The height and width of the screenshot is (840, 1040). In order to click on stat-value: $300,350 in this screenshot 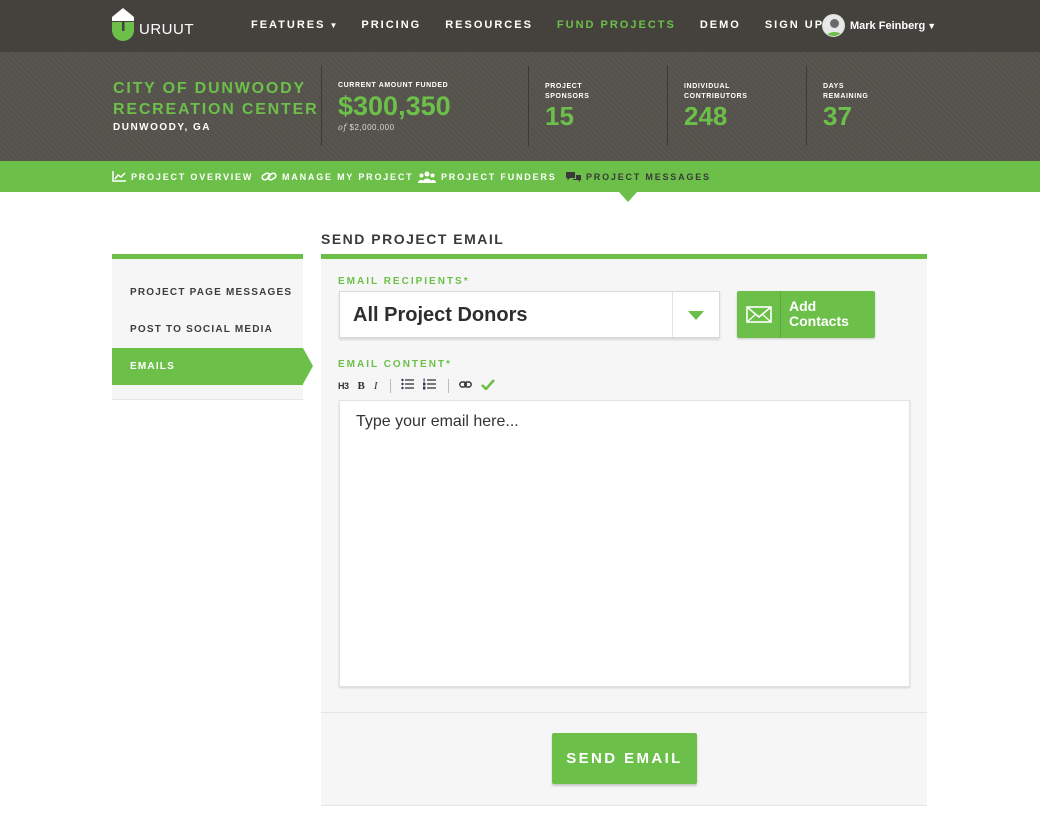, I will do `click(394, 106)`.